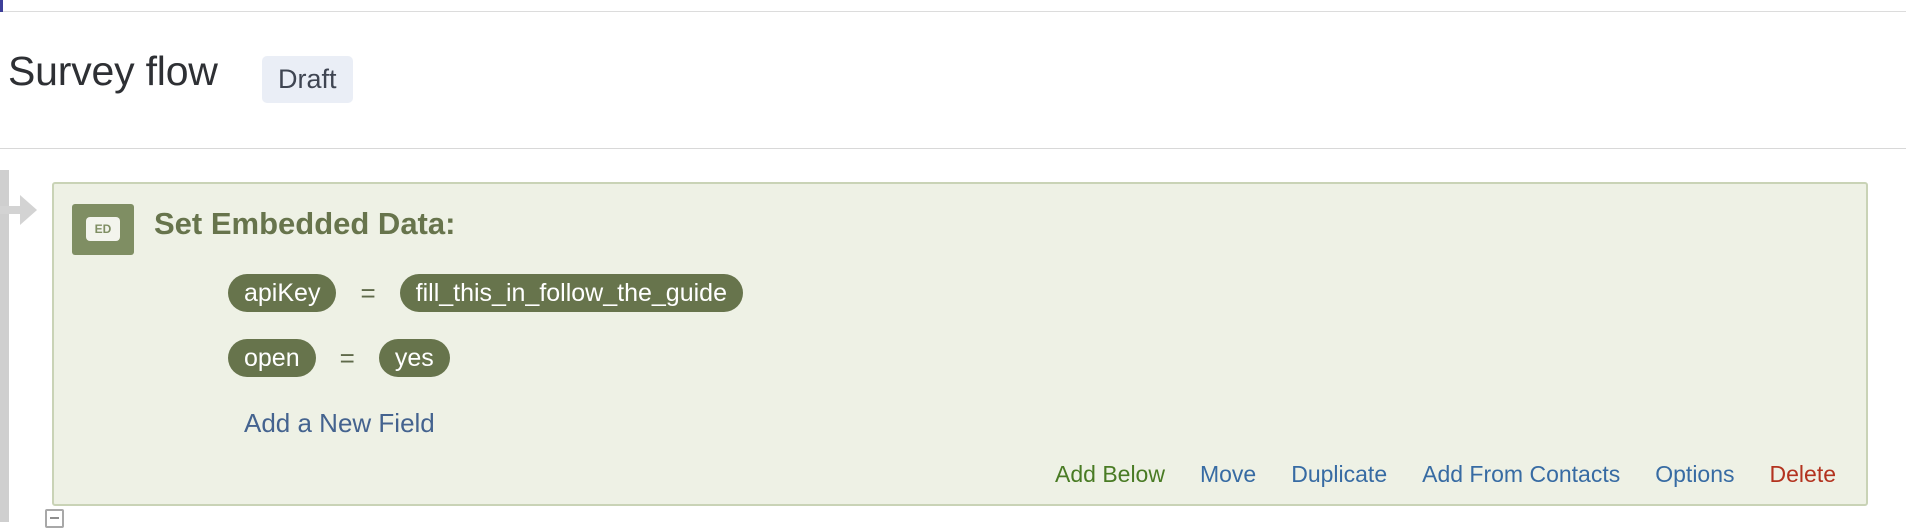 Image resolution: width=1906 pixels, height=528 pixels. Describe the element at coordinates (1521, 474) in the screenshot. I see `add-from-contacts-link: Add From Contacts` at that location.